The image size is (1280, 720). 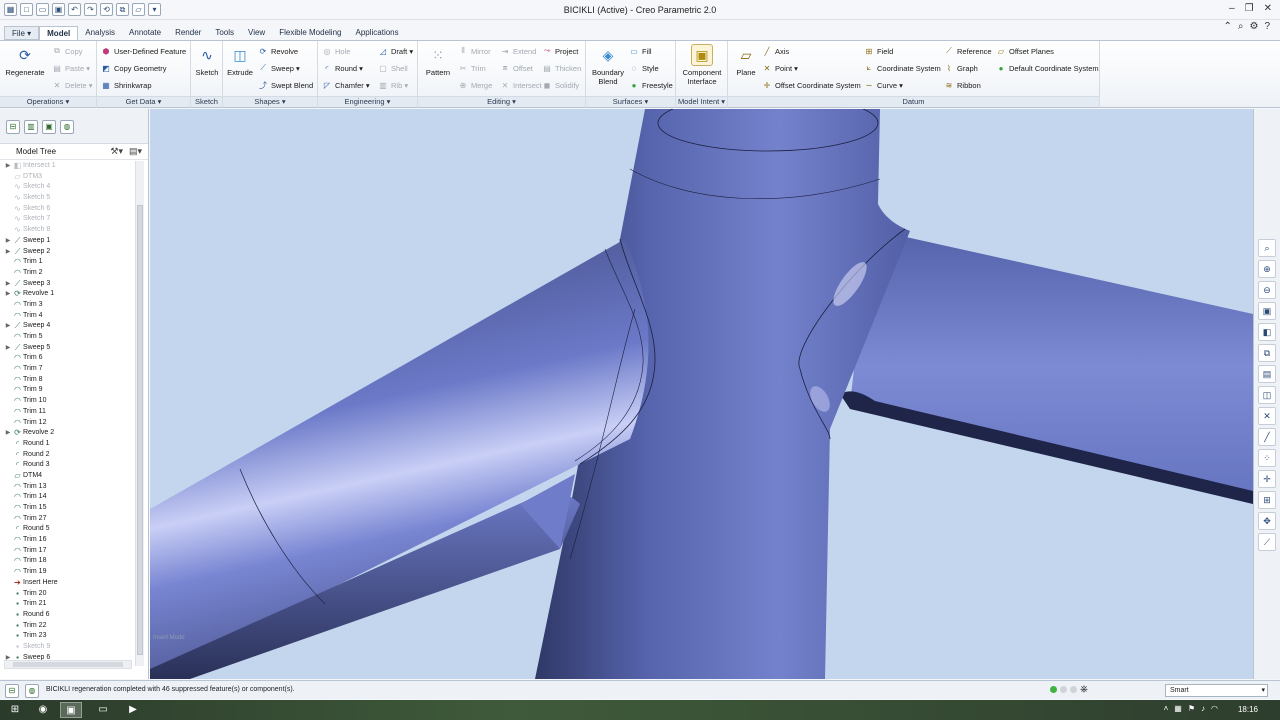 What do you see at coordinates (560, 51) in the screenshot?
I see `project-button: ⤳ Project` at bounding box center [560, 51].